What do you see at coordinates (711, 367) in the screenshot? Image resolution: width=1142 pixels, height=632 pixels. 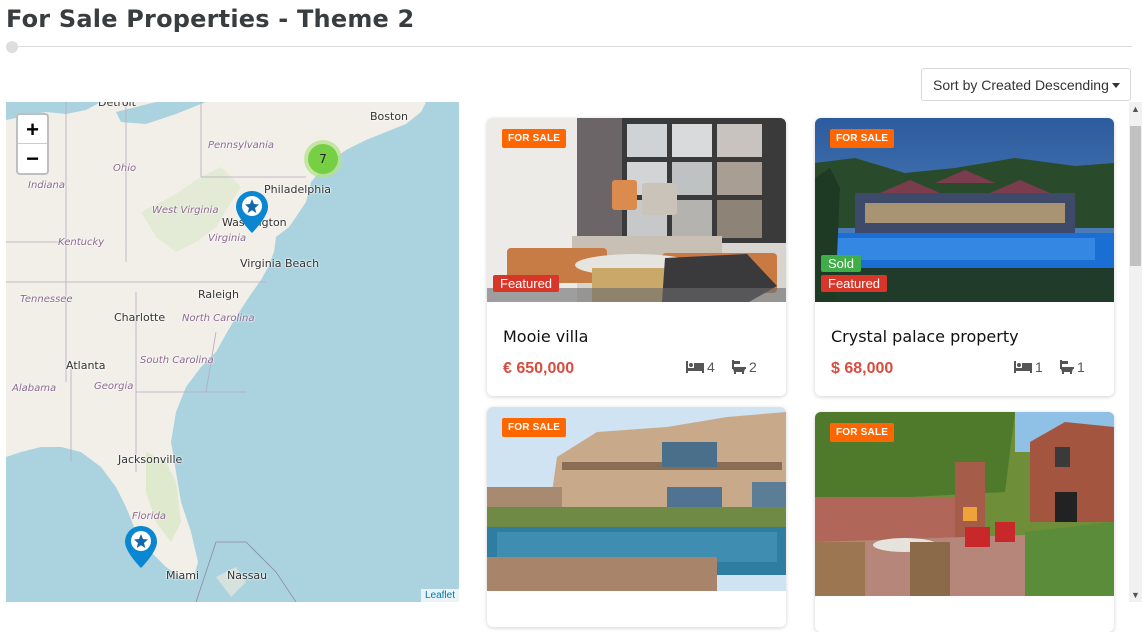 I see `bed-count: 4` at bounding box center [711, 367].